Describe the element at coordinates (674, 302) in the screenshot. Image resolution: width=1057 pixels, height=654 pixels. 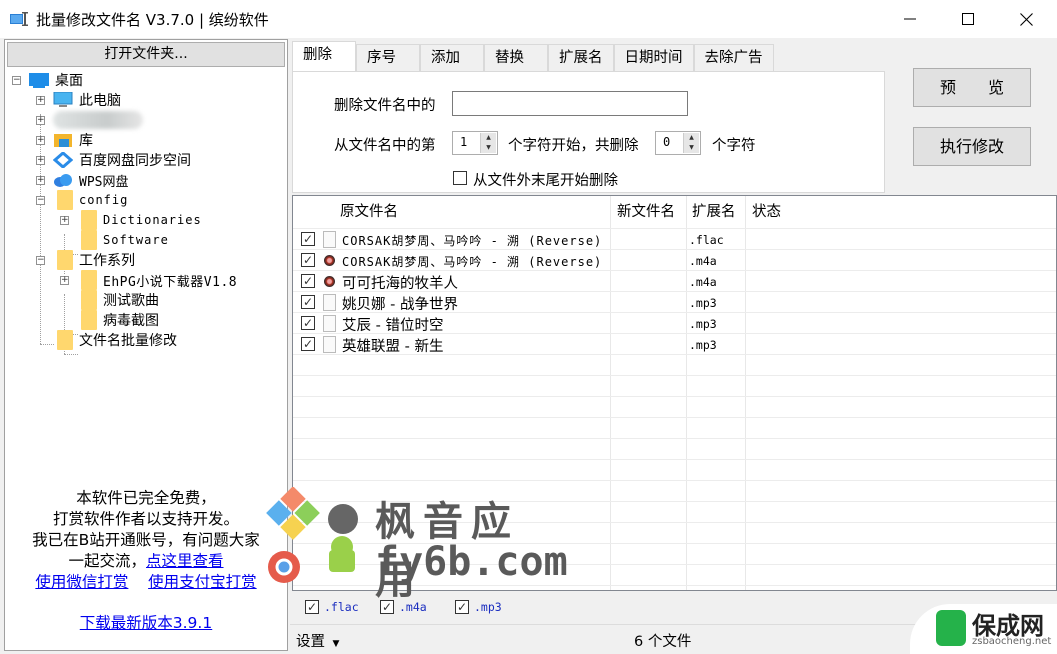
I see `file-row: ✓ 姚贝娜 - 战争世界 .mp3` at that location.